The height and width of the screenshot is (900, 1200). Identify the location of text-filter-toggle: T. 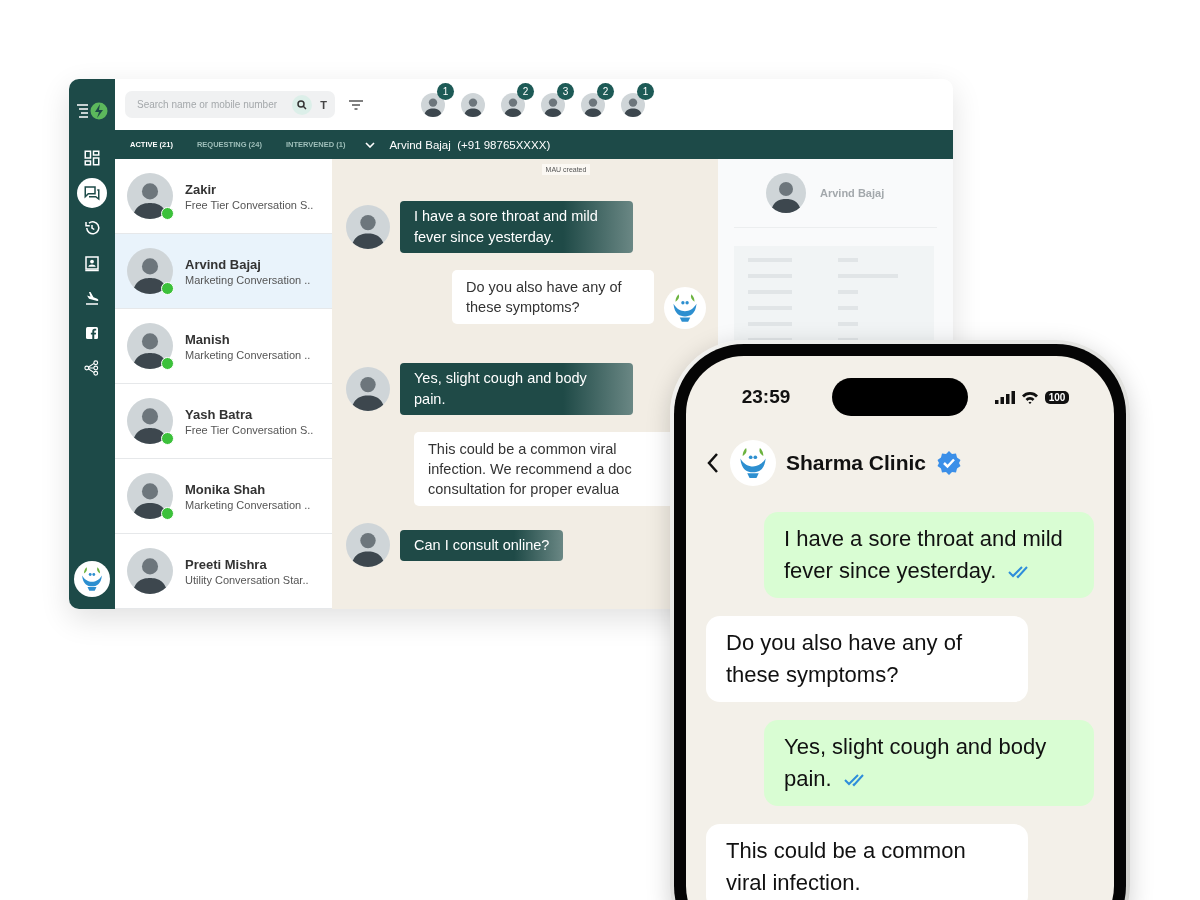
(323, 104).